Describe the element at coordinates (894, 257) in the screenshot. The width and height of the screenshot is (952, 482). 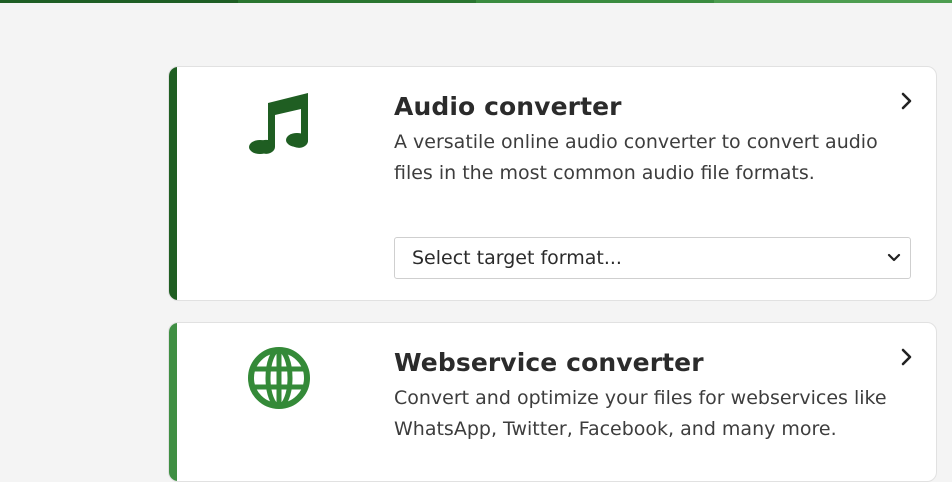
I see `chevron-down-icon` at that location.